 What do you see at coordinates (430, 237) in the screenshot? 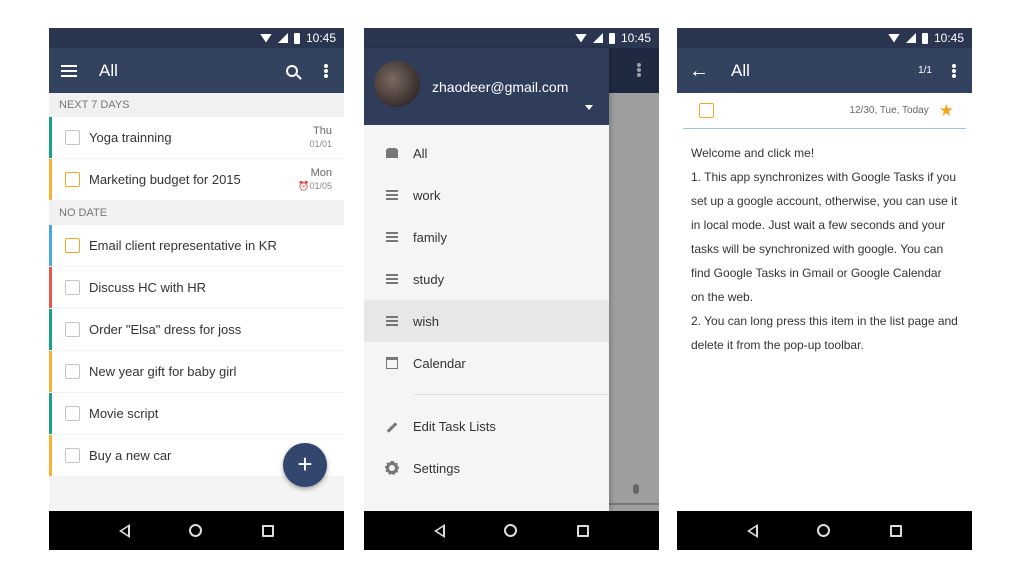
I see `drawer-item-label: family` at bounding box center [430, 237].